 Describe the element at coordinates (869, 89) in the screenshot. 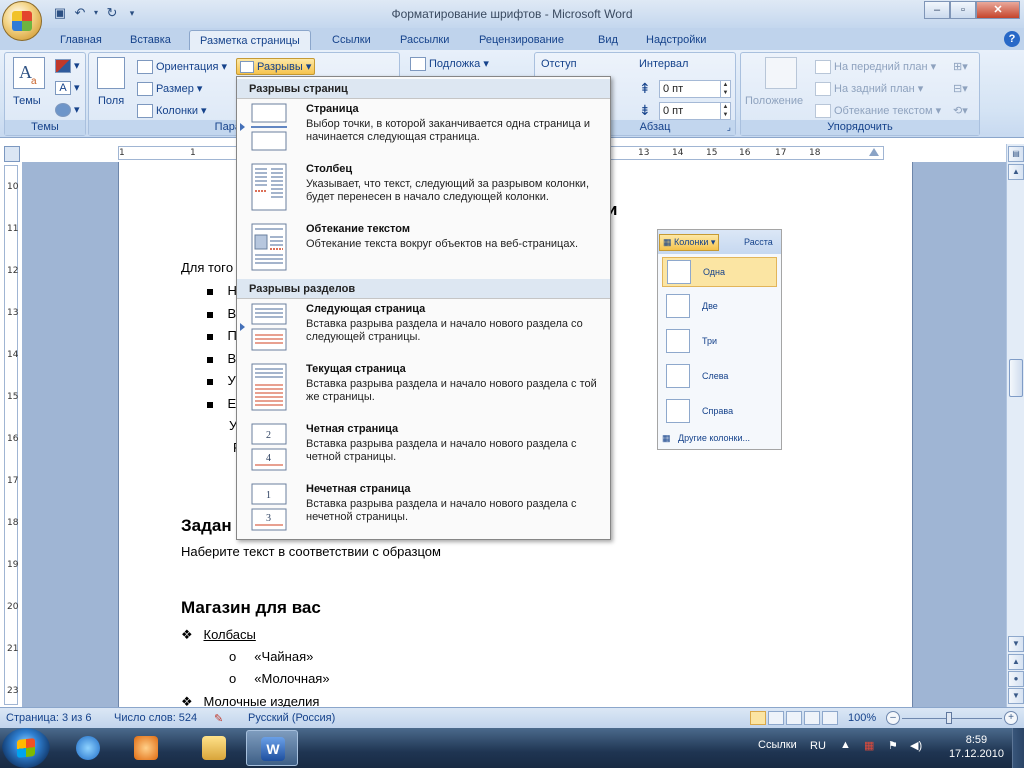

I see `send-back-button: На задний план ▾` at that location.